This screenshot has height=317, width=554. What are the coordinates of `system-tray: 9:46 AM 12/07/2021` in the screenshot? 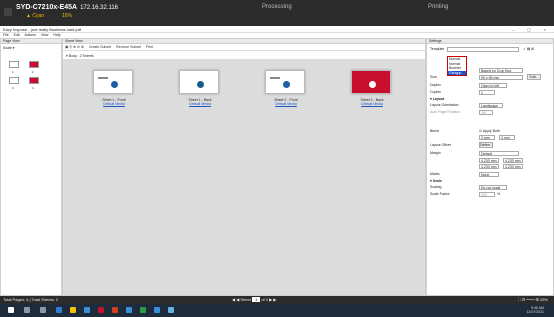 It's located at (535, 310).